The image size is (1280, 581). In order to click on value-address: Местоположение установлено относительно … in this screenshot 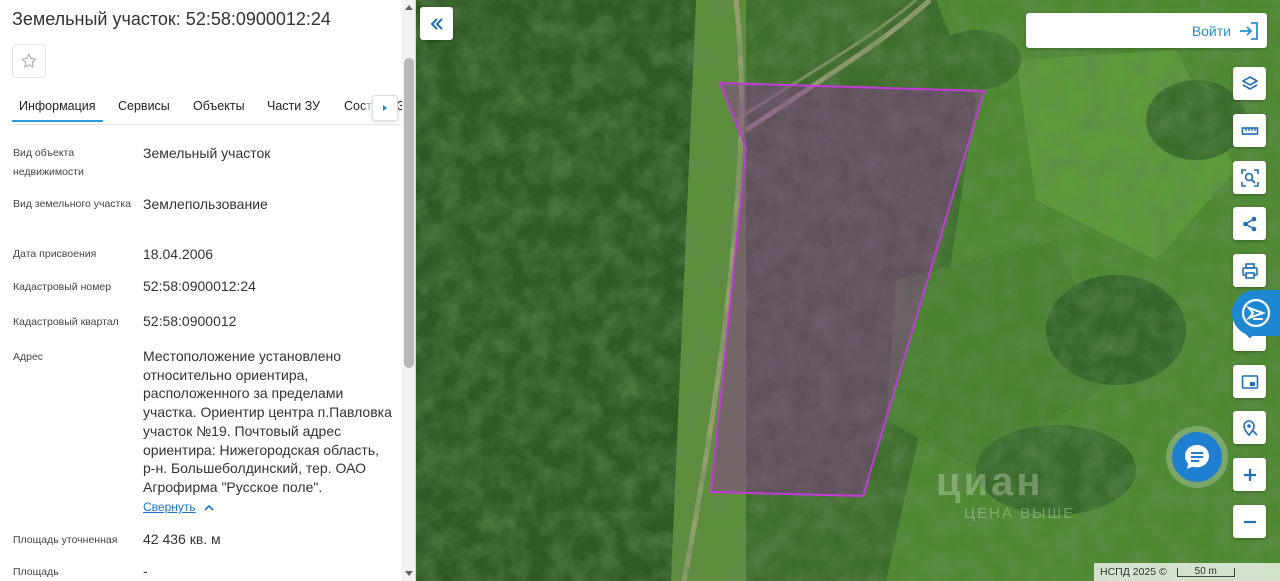, I will do `click(267, 421)`.